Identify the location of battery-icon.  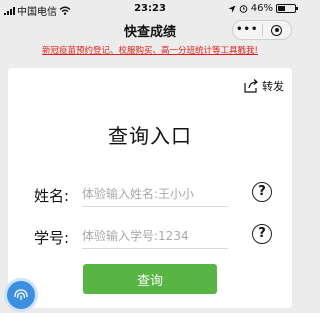
(287, 8).